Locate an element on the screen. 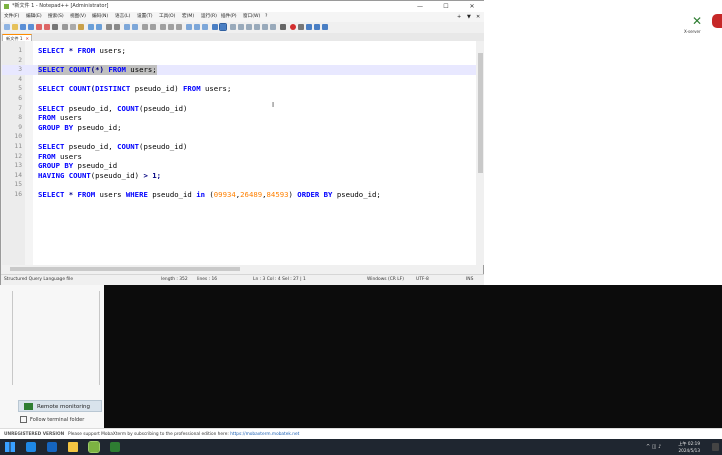 This screenshot has width=722, height=455. vertical-scrollbar is located at coordinates (480, 153).